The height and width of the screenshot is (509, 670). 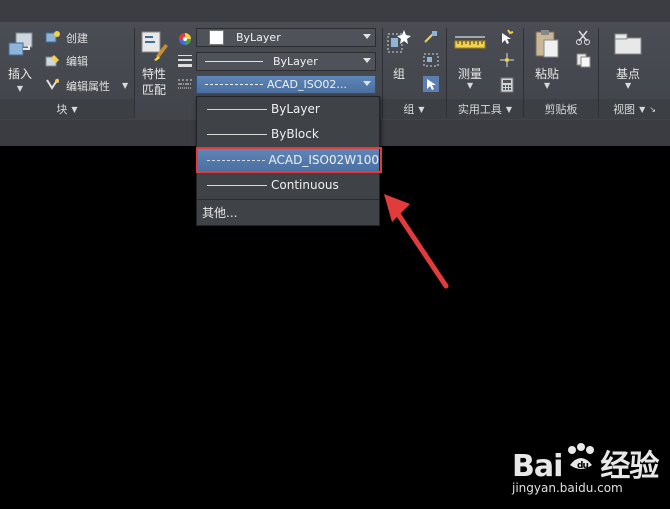 I want to click on match-properties-icon, so click(x=155, y=46).